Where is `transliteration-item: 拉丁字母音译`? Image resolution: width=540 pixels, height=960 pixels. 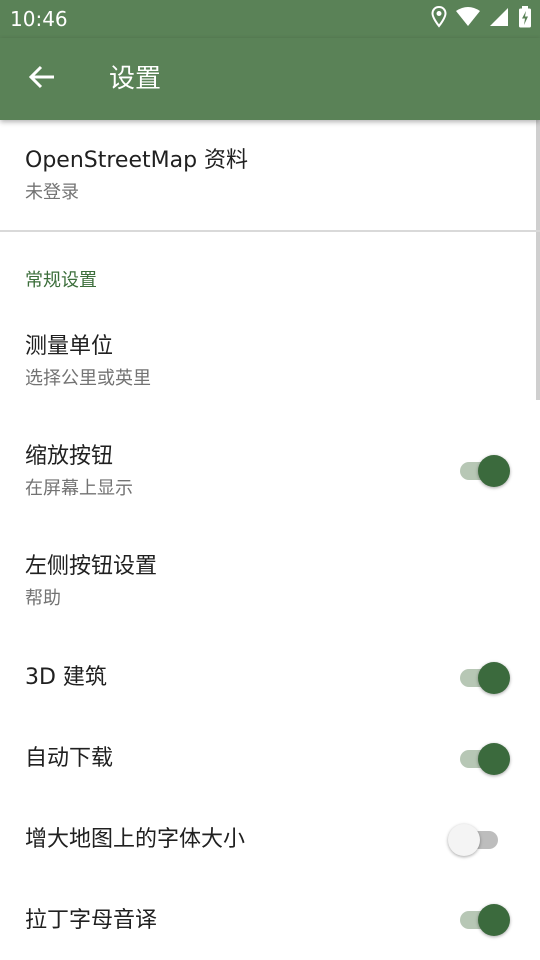
transliteration-item: 拉丁字母音译 is located at coordinates (270, 920).